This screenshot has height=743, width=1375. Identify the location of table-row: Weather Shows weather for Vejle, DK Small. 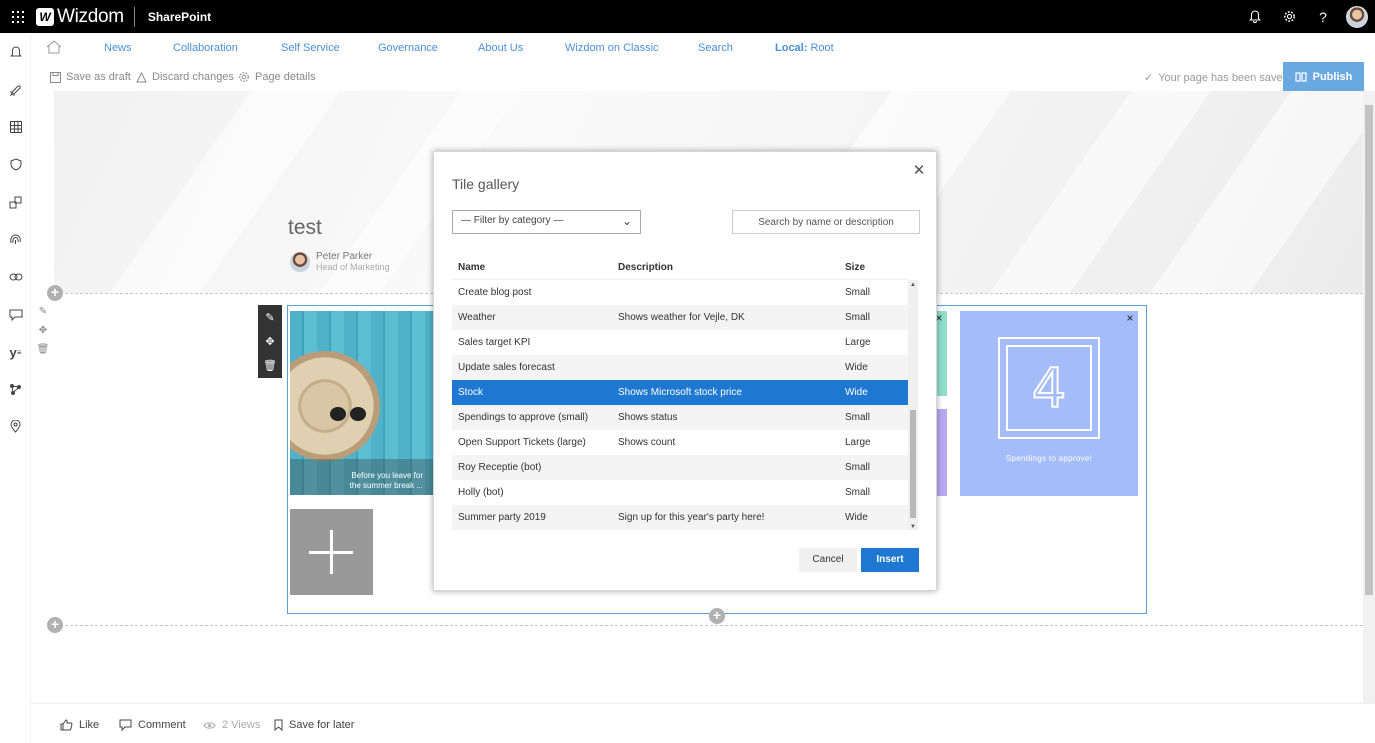
(680, 317).